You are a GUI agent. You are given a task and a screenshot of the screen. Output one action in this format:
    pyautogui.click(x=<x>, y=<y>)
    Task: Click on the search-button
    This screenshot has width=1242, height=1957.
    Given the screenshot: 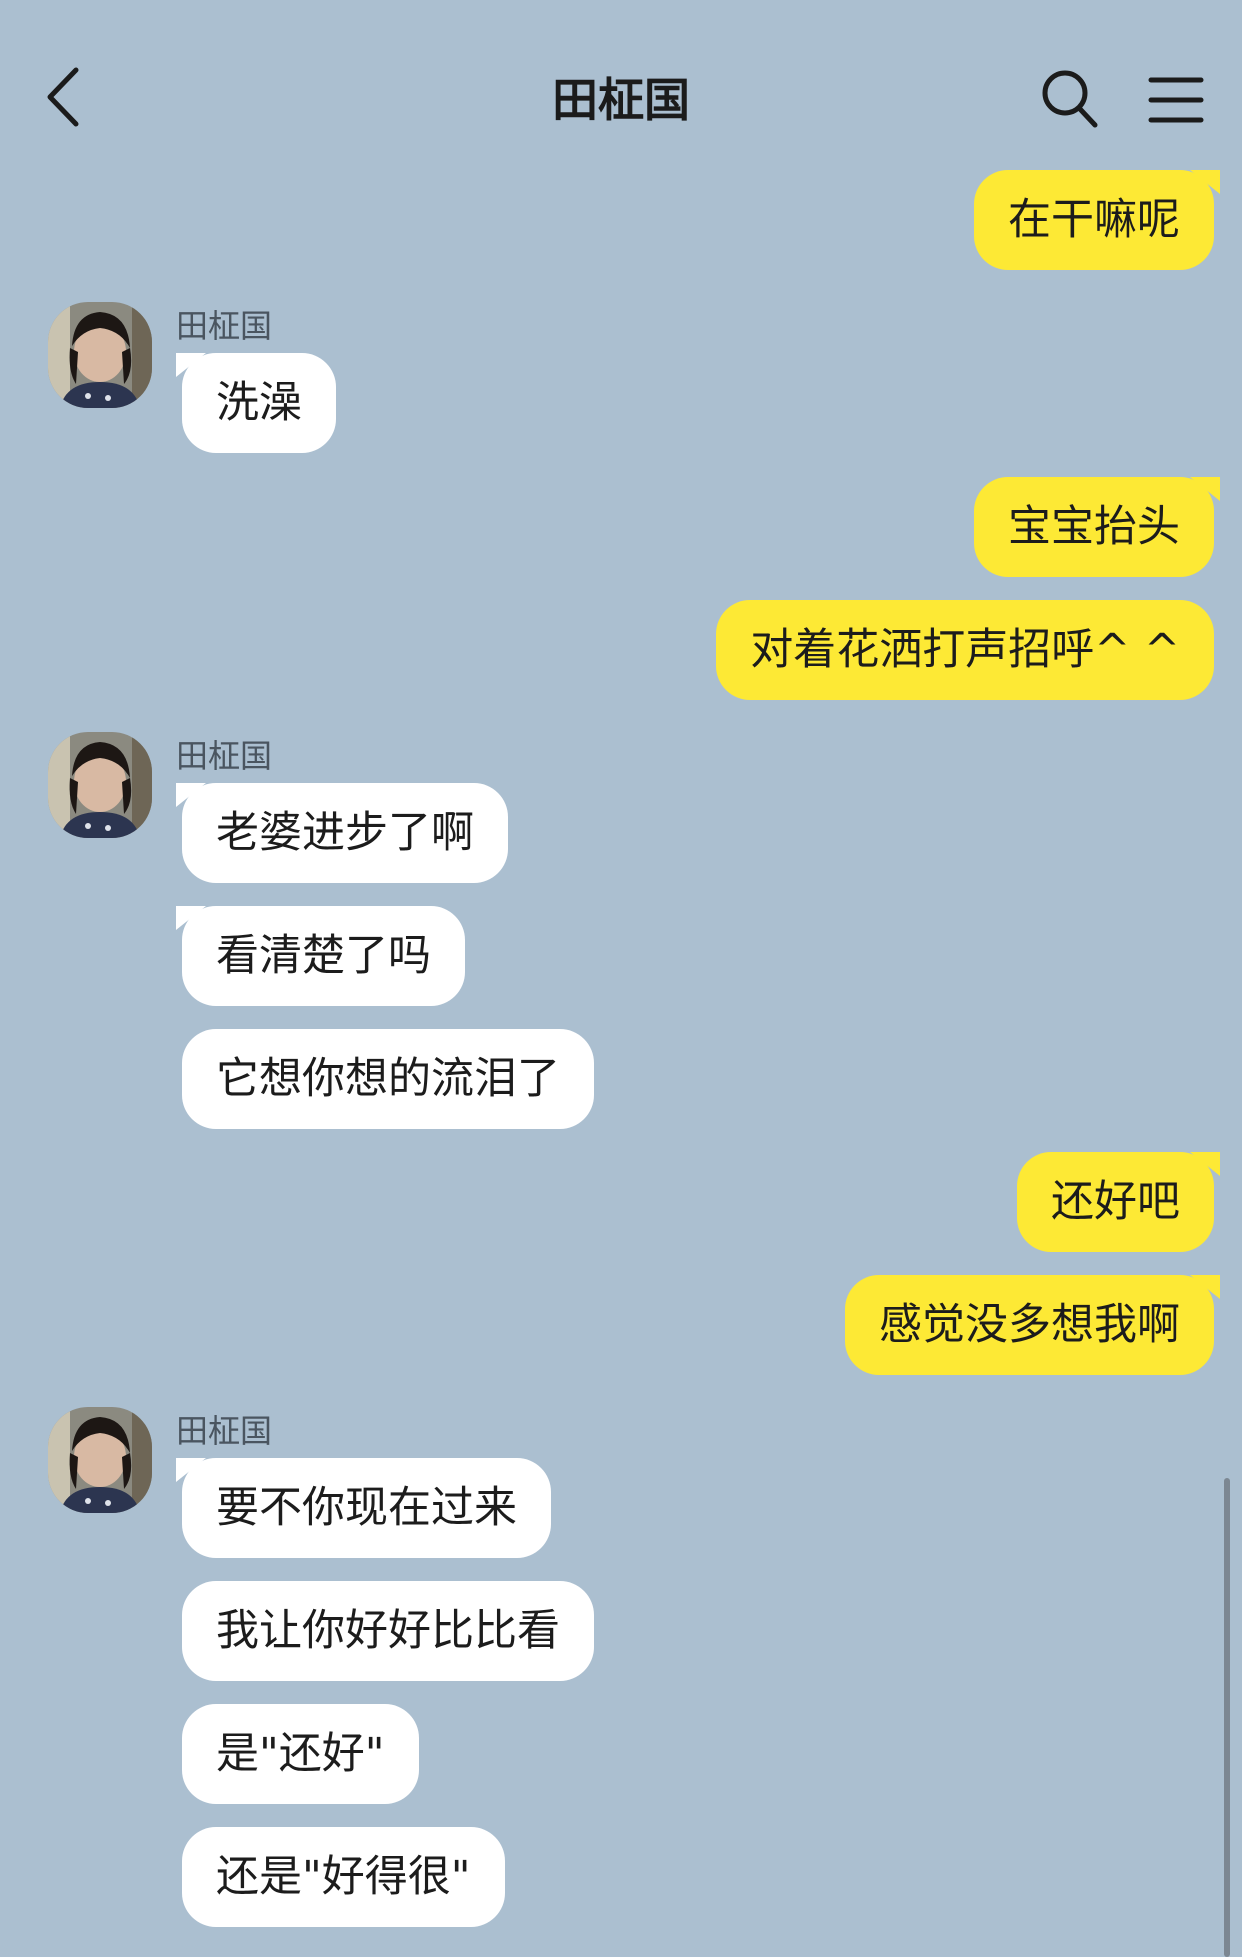 What is the action you would take?
    pyautogui.click(x=1070, y=99)
    